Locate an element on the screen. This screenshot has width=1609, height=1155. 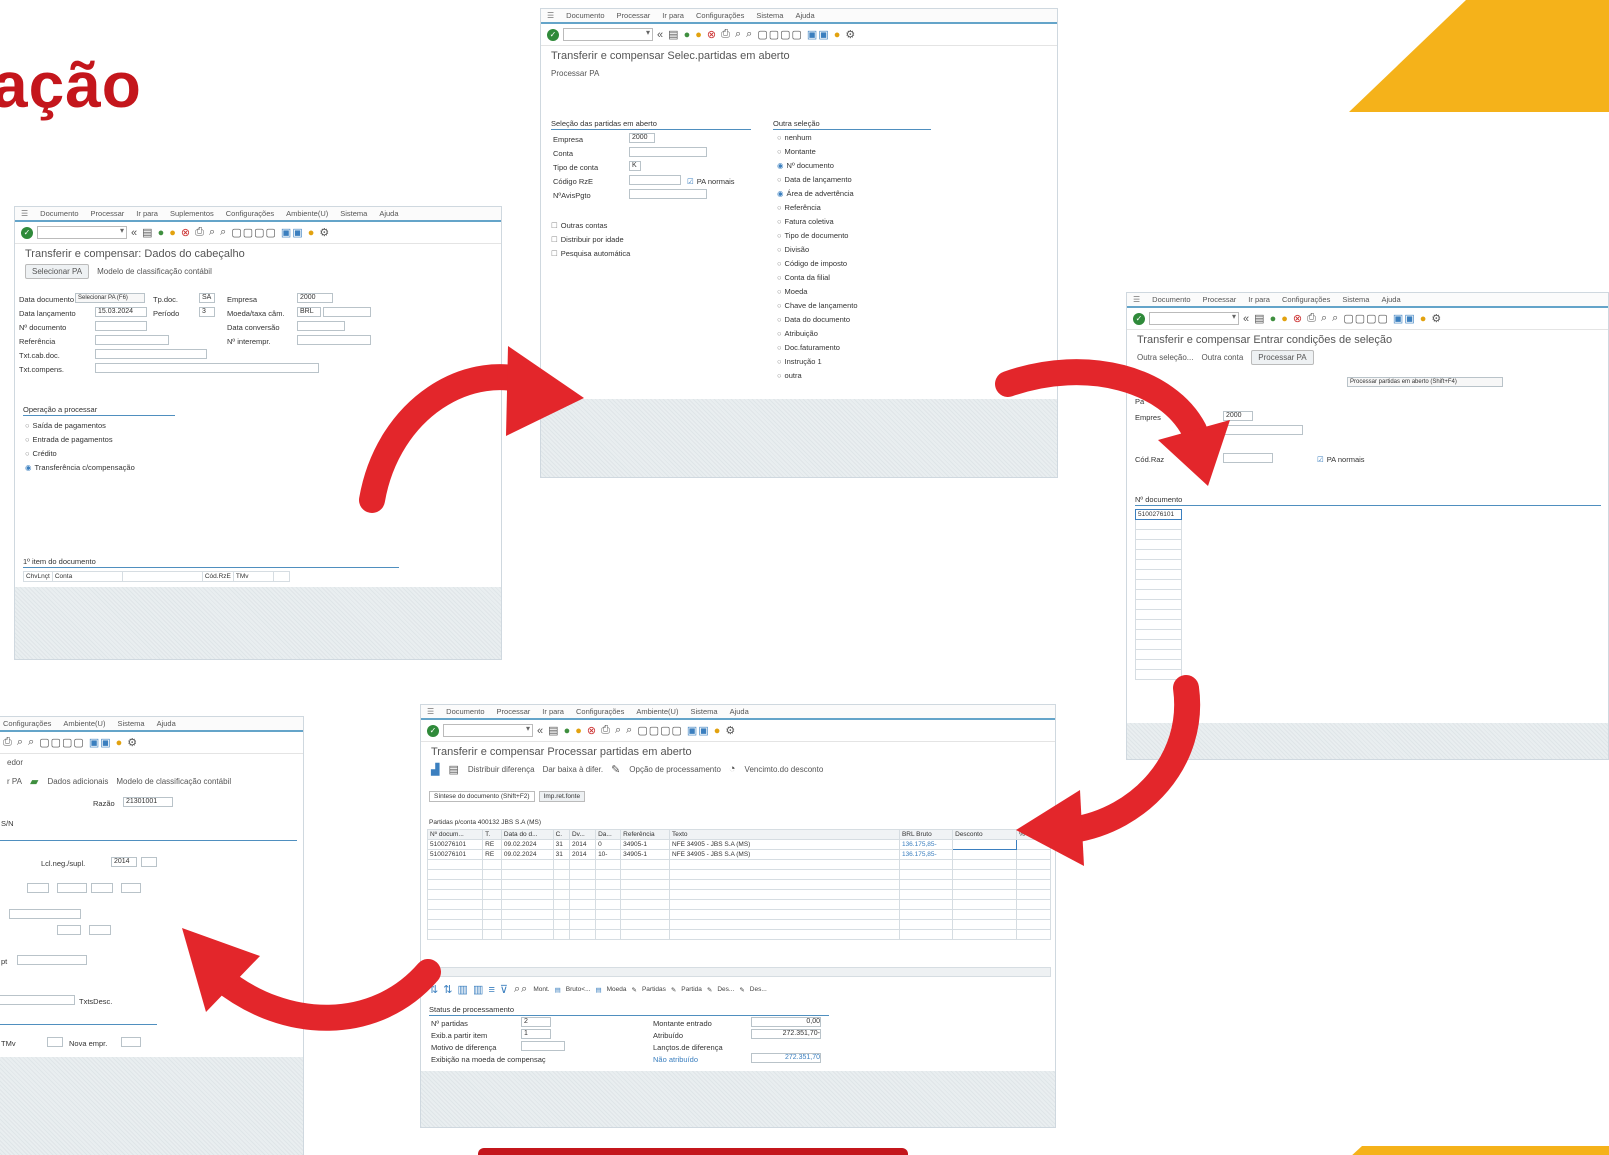
additional-data-button: Dados adicionais is located at coordinates (77, 781).